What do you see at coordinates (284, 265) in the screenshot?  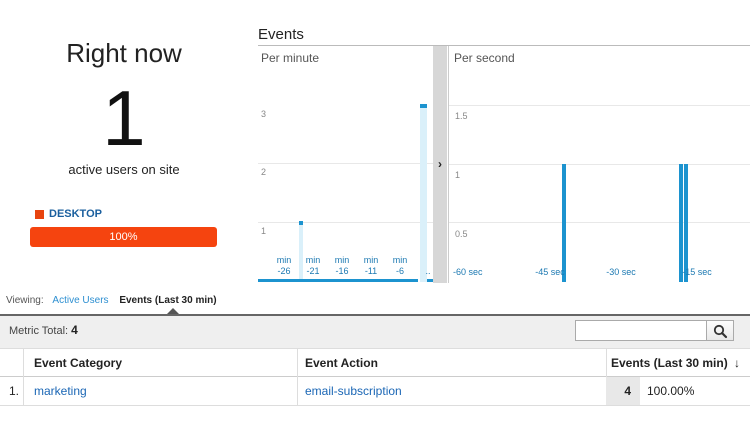 I see `pm-xtick: min -26` at bounding box center [284, 265].